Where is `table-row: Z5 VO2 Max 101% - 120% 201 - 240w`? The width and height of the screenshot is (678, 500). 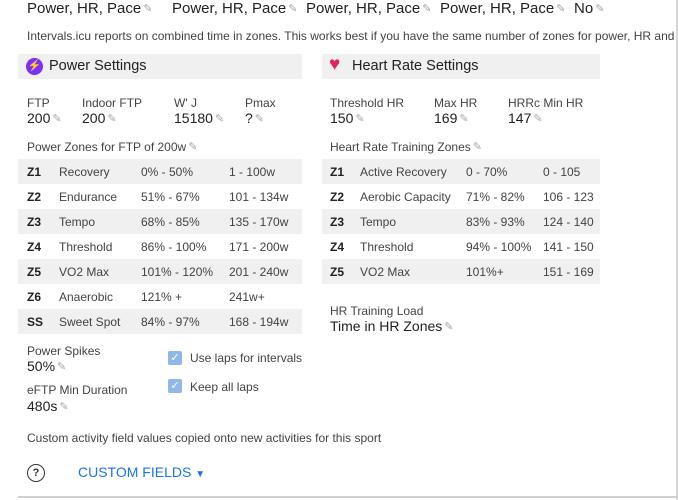
table-row: Z5 VO2 Max 101% - 120% 201 - 240w is located at coordinates (160, 271).